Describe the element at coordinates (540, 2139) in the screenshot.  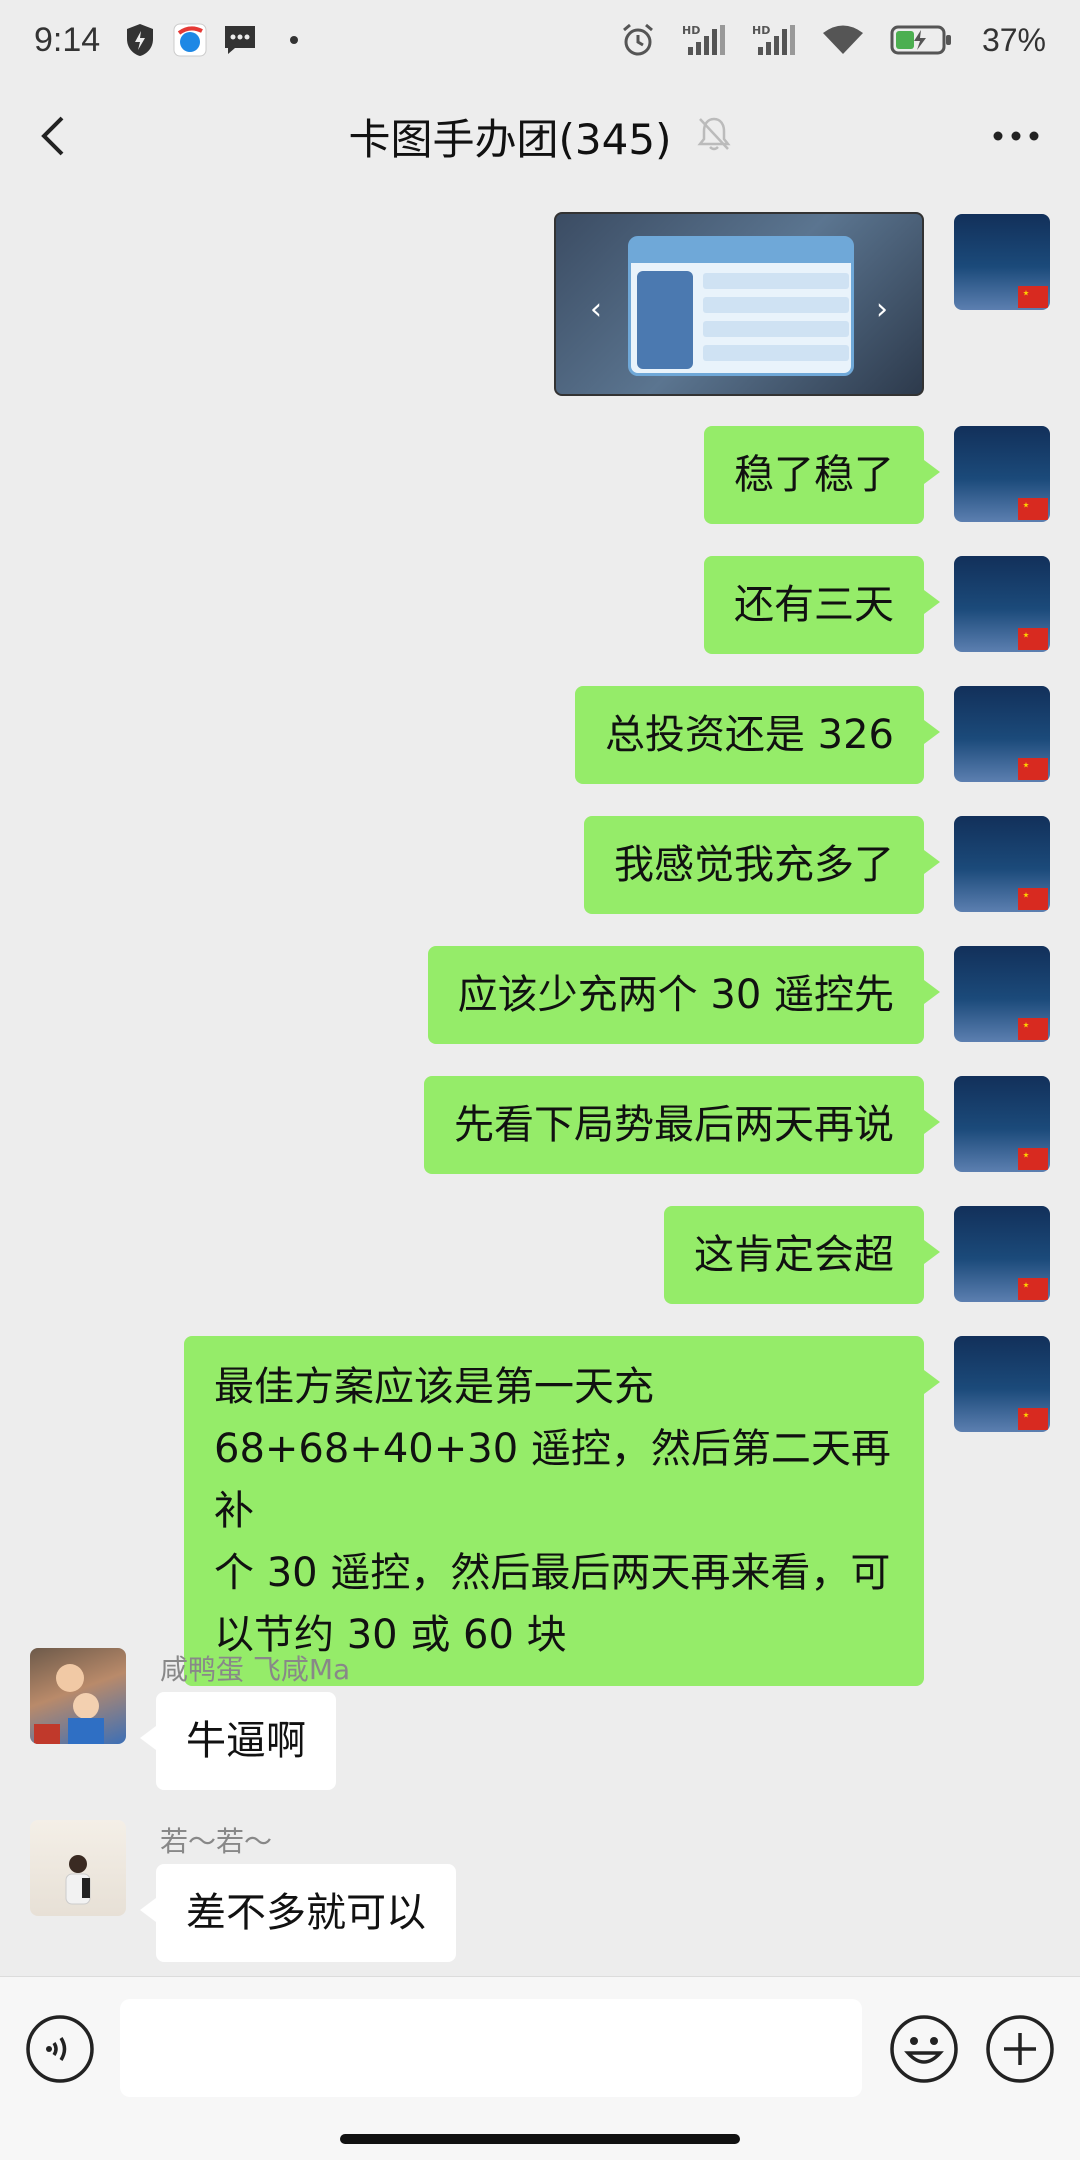
I see `home-indicator` at that location.